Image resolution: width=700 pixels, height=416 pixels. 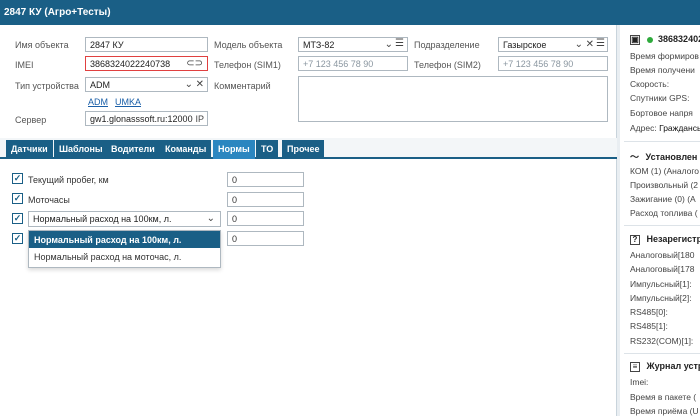 I want to click on input-row: Импульсный[2]:, so click(x=661, y=298).